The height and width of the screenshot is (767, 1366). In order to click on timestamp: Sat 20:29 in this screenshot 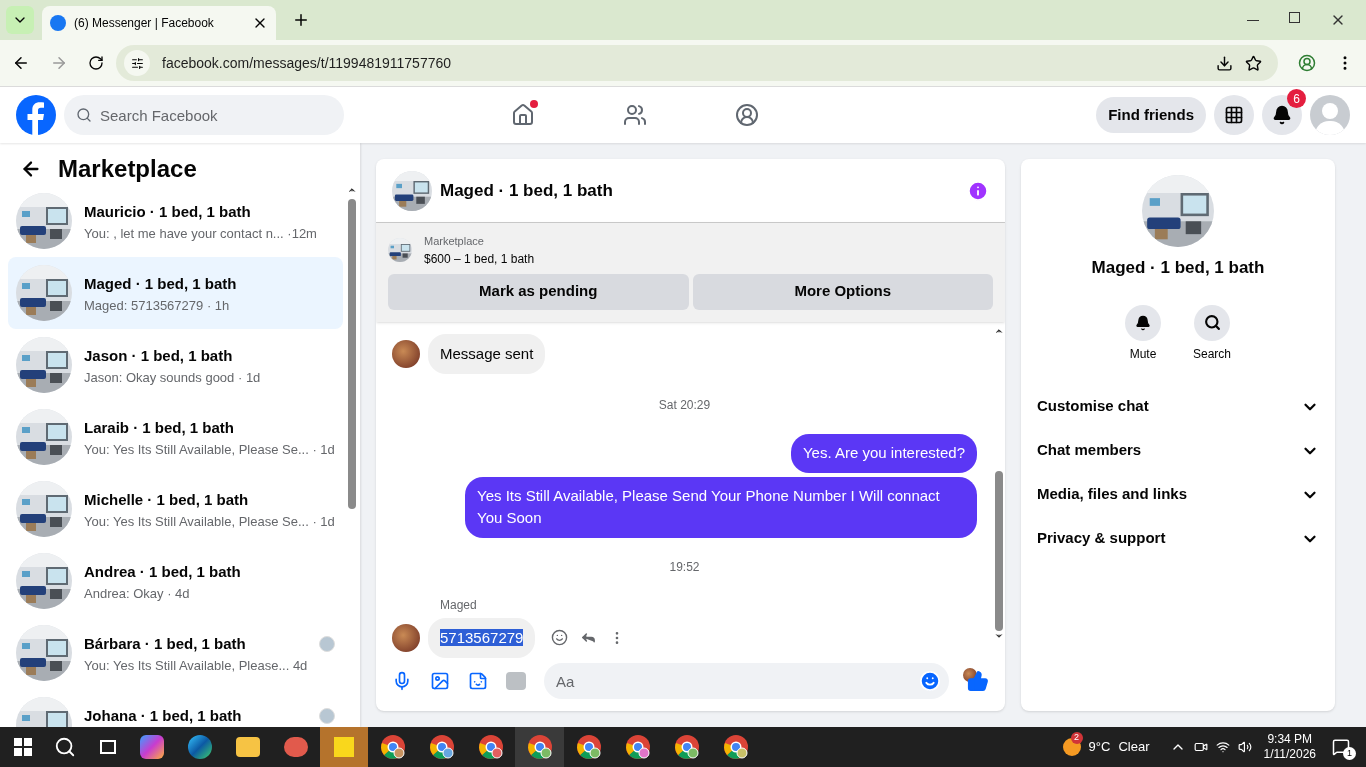, I will do `click(684, 405)`.